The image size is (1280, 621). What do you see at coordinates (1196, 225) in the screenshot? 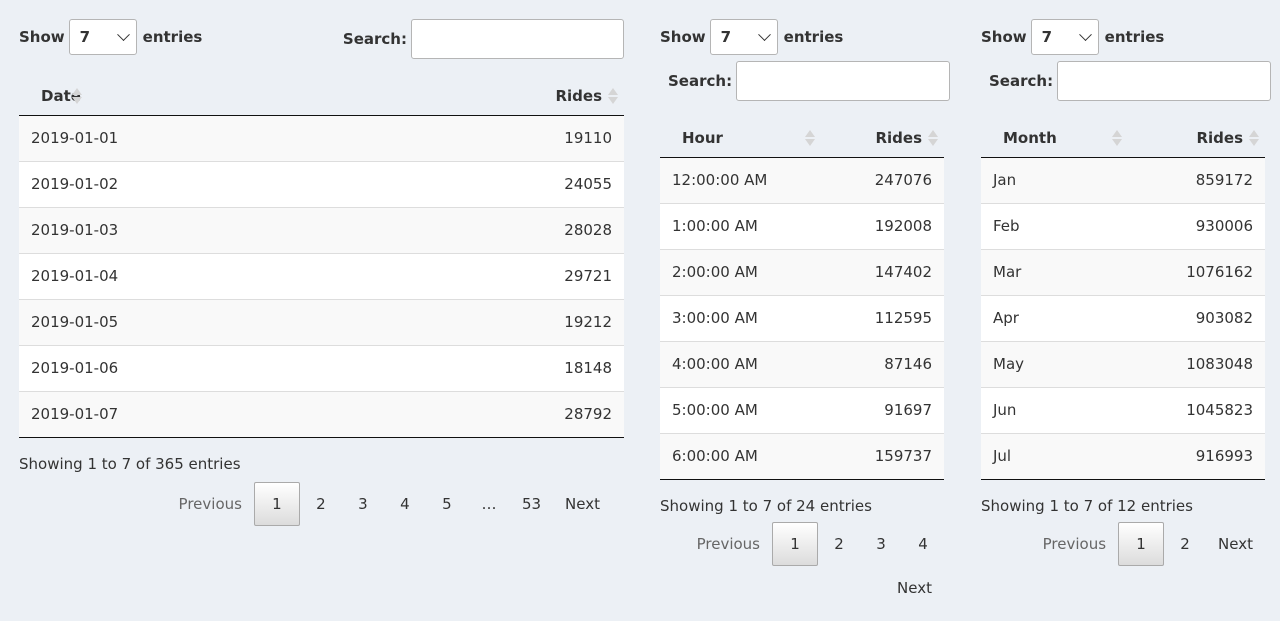
I see `rides-cell: 930006` at bounding box center [1196, 225].